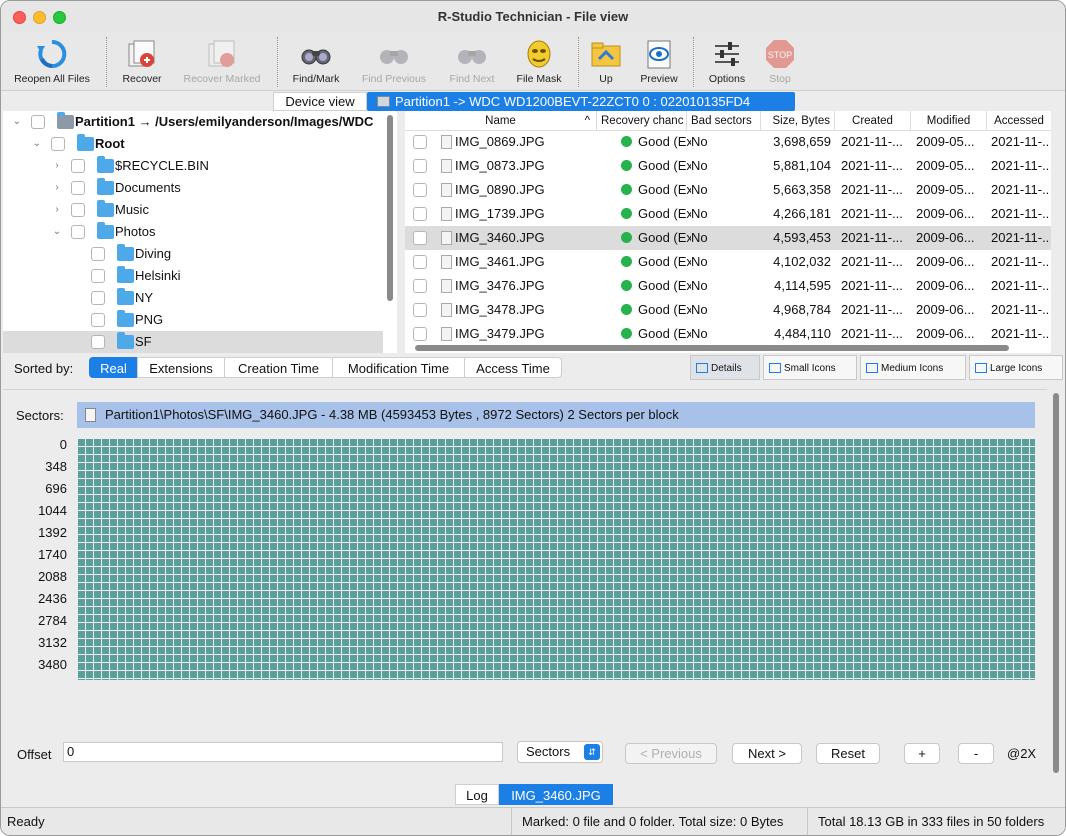 This screenshot has width=1066, height=836. What do you see at coordinates (513, 367) in the screenshot?
I see `sort-access-time: Access Time` at bounding box center [513, 367].